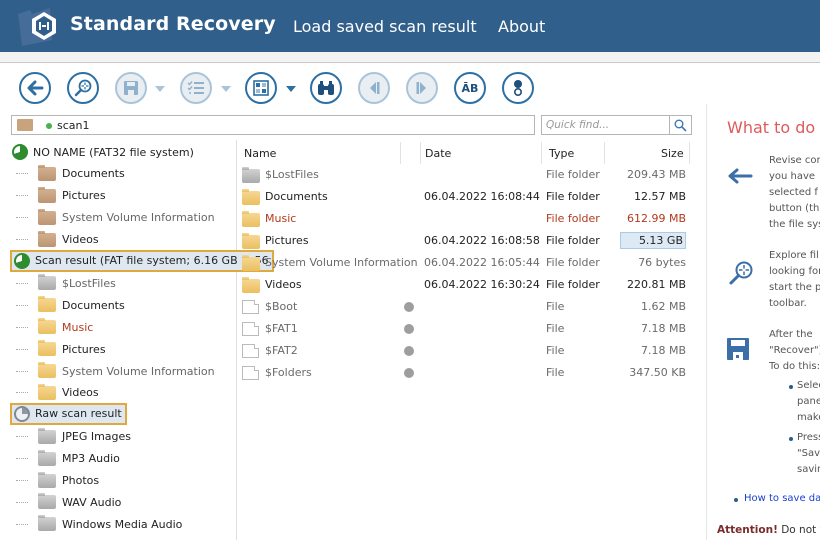 This screenshot has height=540, width=820. What do you see at coordinates (226, 89) in the screenshot?
I see `checklist-dropdown-arrow` at bounding box center [226, 89].